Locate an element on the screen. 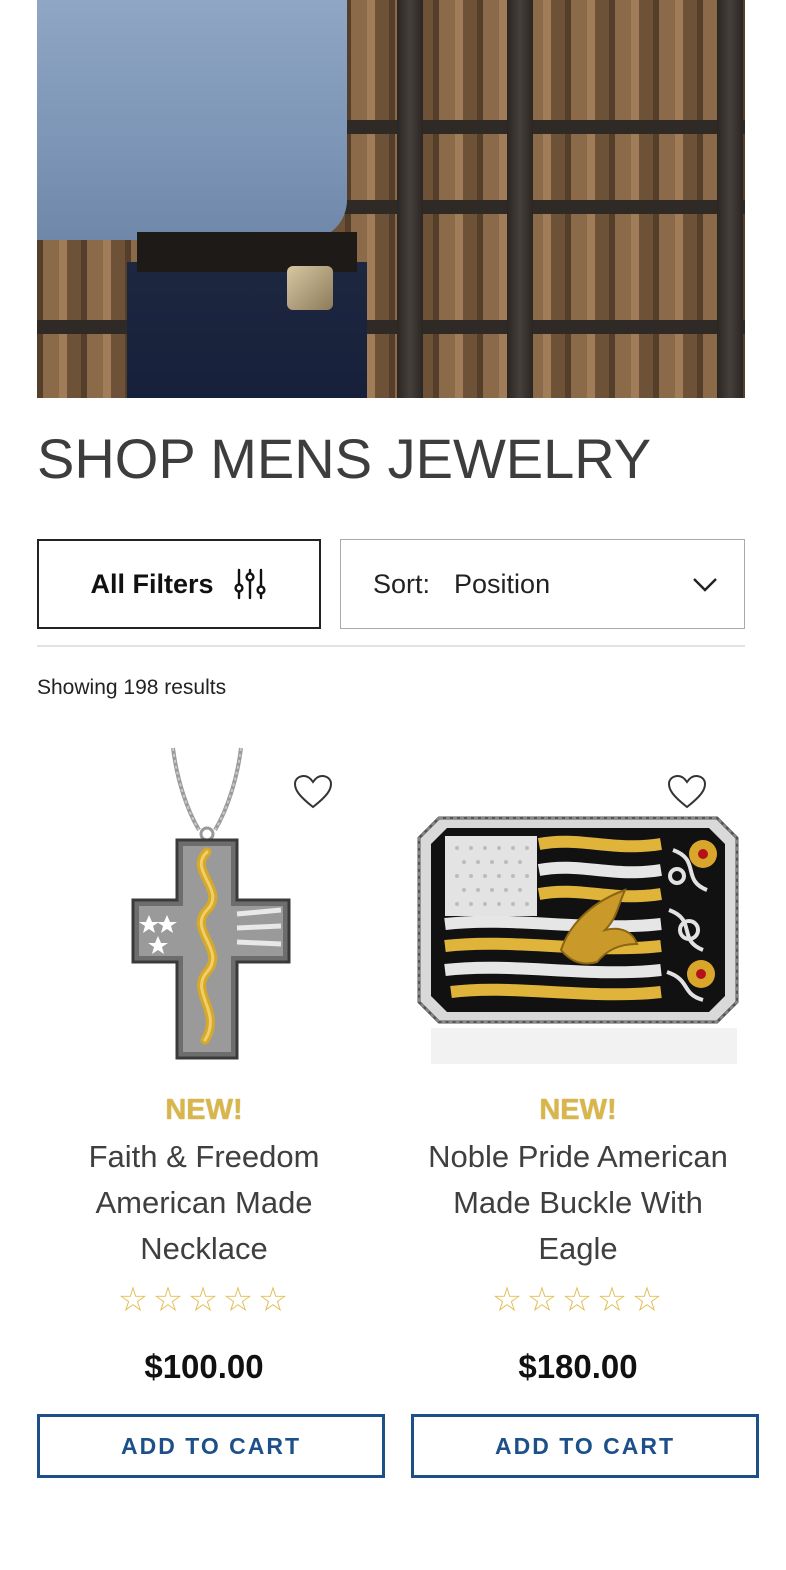 The height and width of the screenshot is (1570, 786). chevron-down-icon is located at coordinates (705, 585).